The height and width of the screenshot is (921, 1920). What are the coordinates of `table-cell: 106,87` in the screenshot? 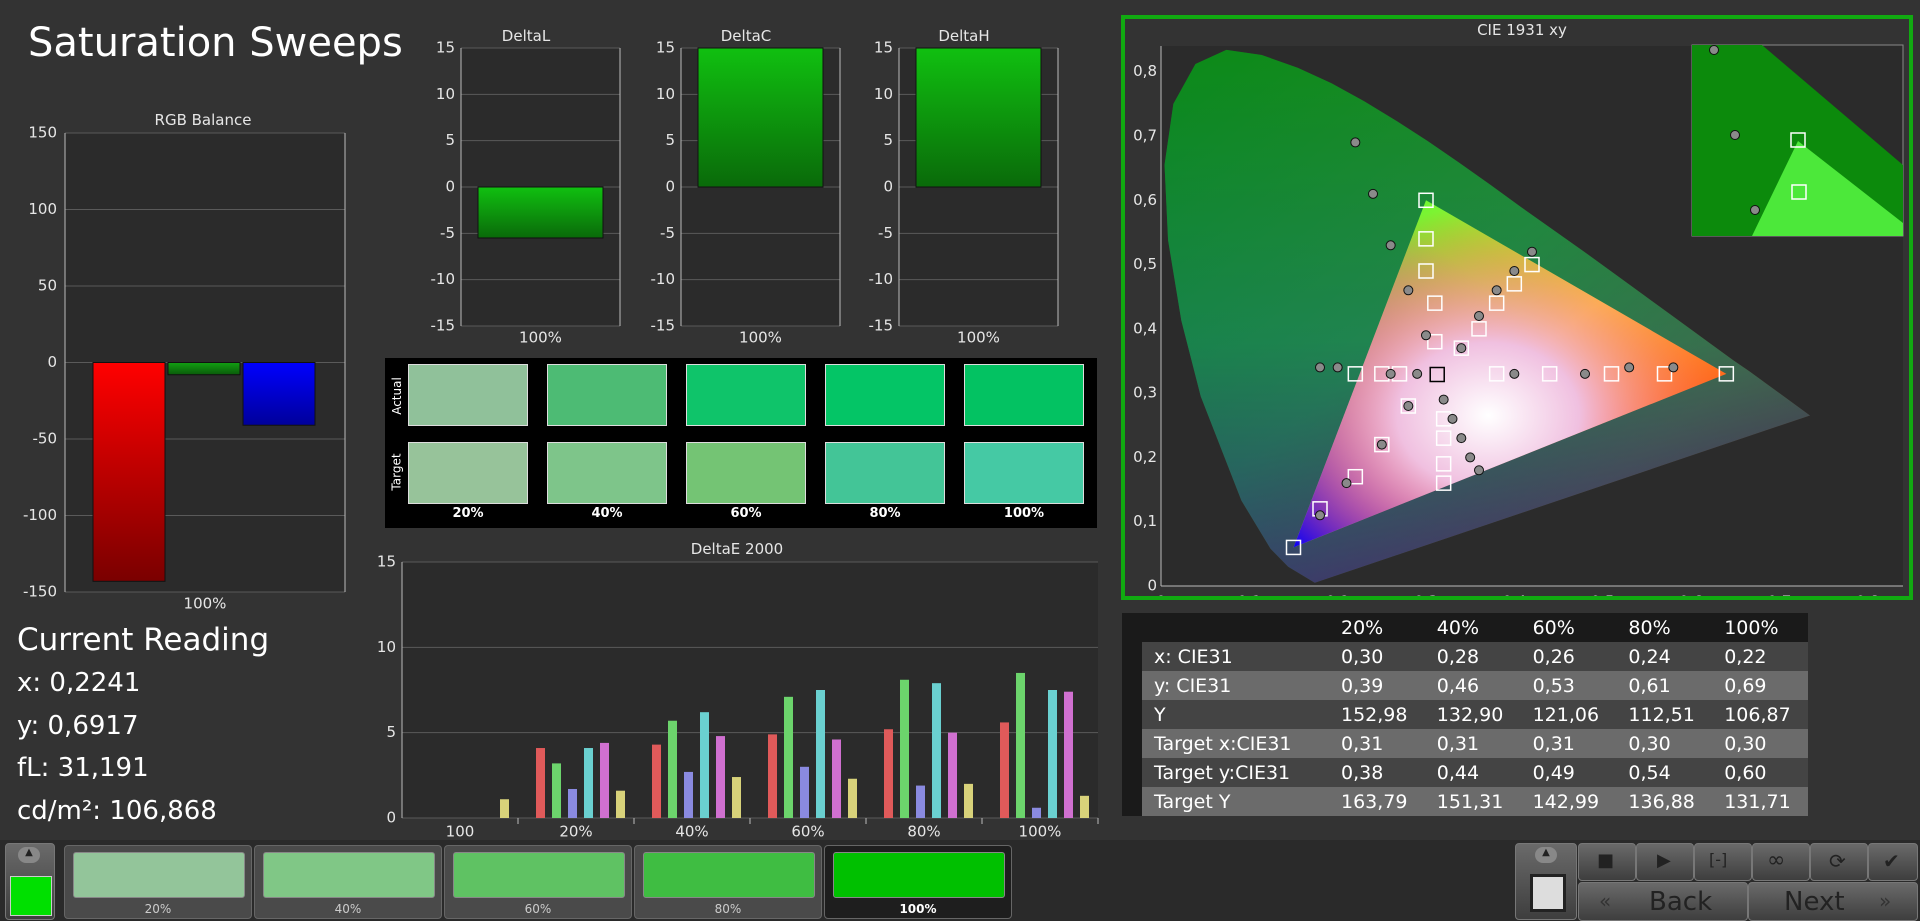 It's located at (1760, 714).